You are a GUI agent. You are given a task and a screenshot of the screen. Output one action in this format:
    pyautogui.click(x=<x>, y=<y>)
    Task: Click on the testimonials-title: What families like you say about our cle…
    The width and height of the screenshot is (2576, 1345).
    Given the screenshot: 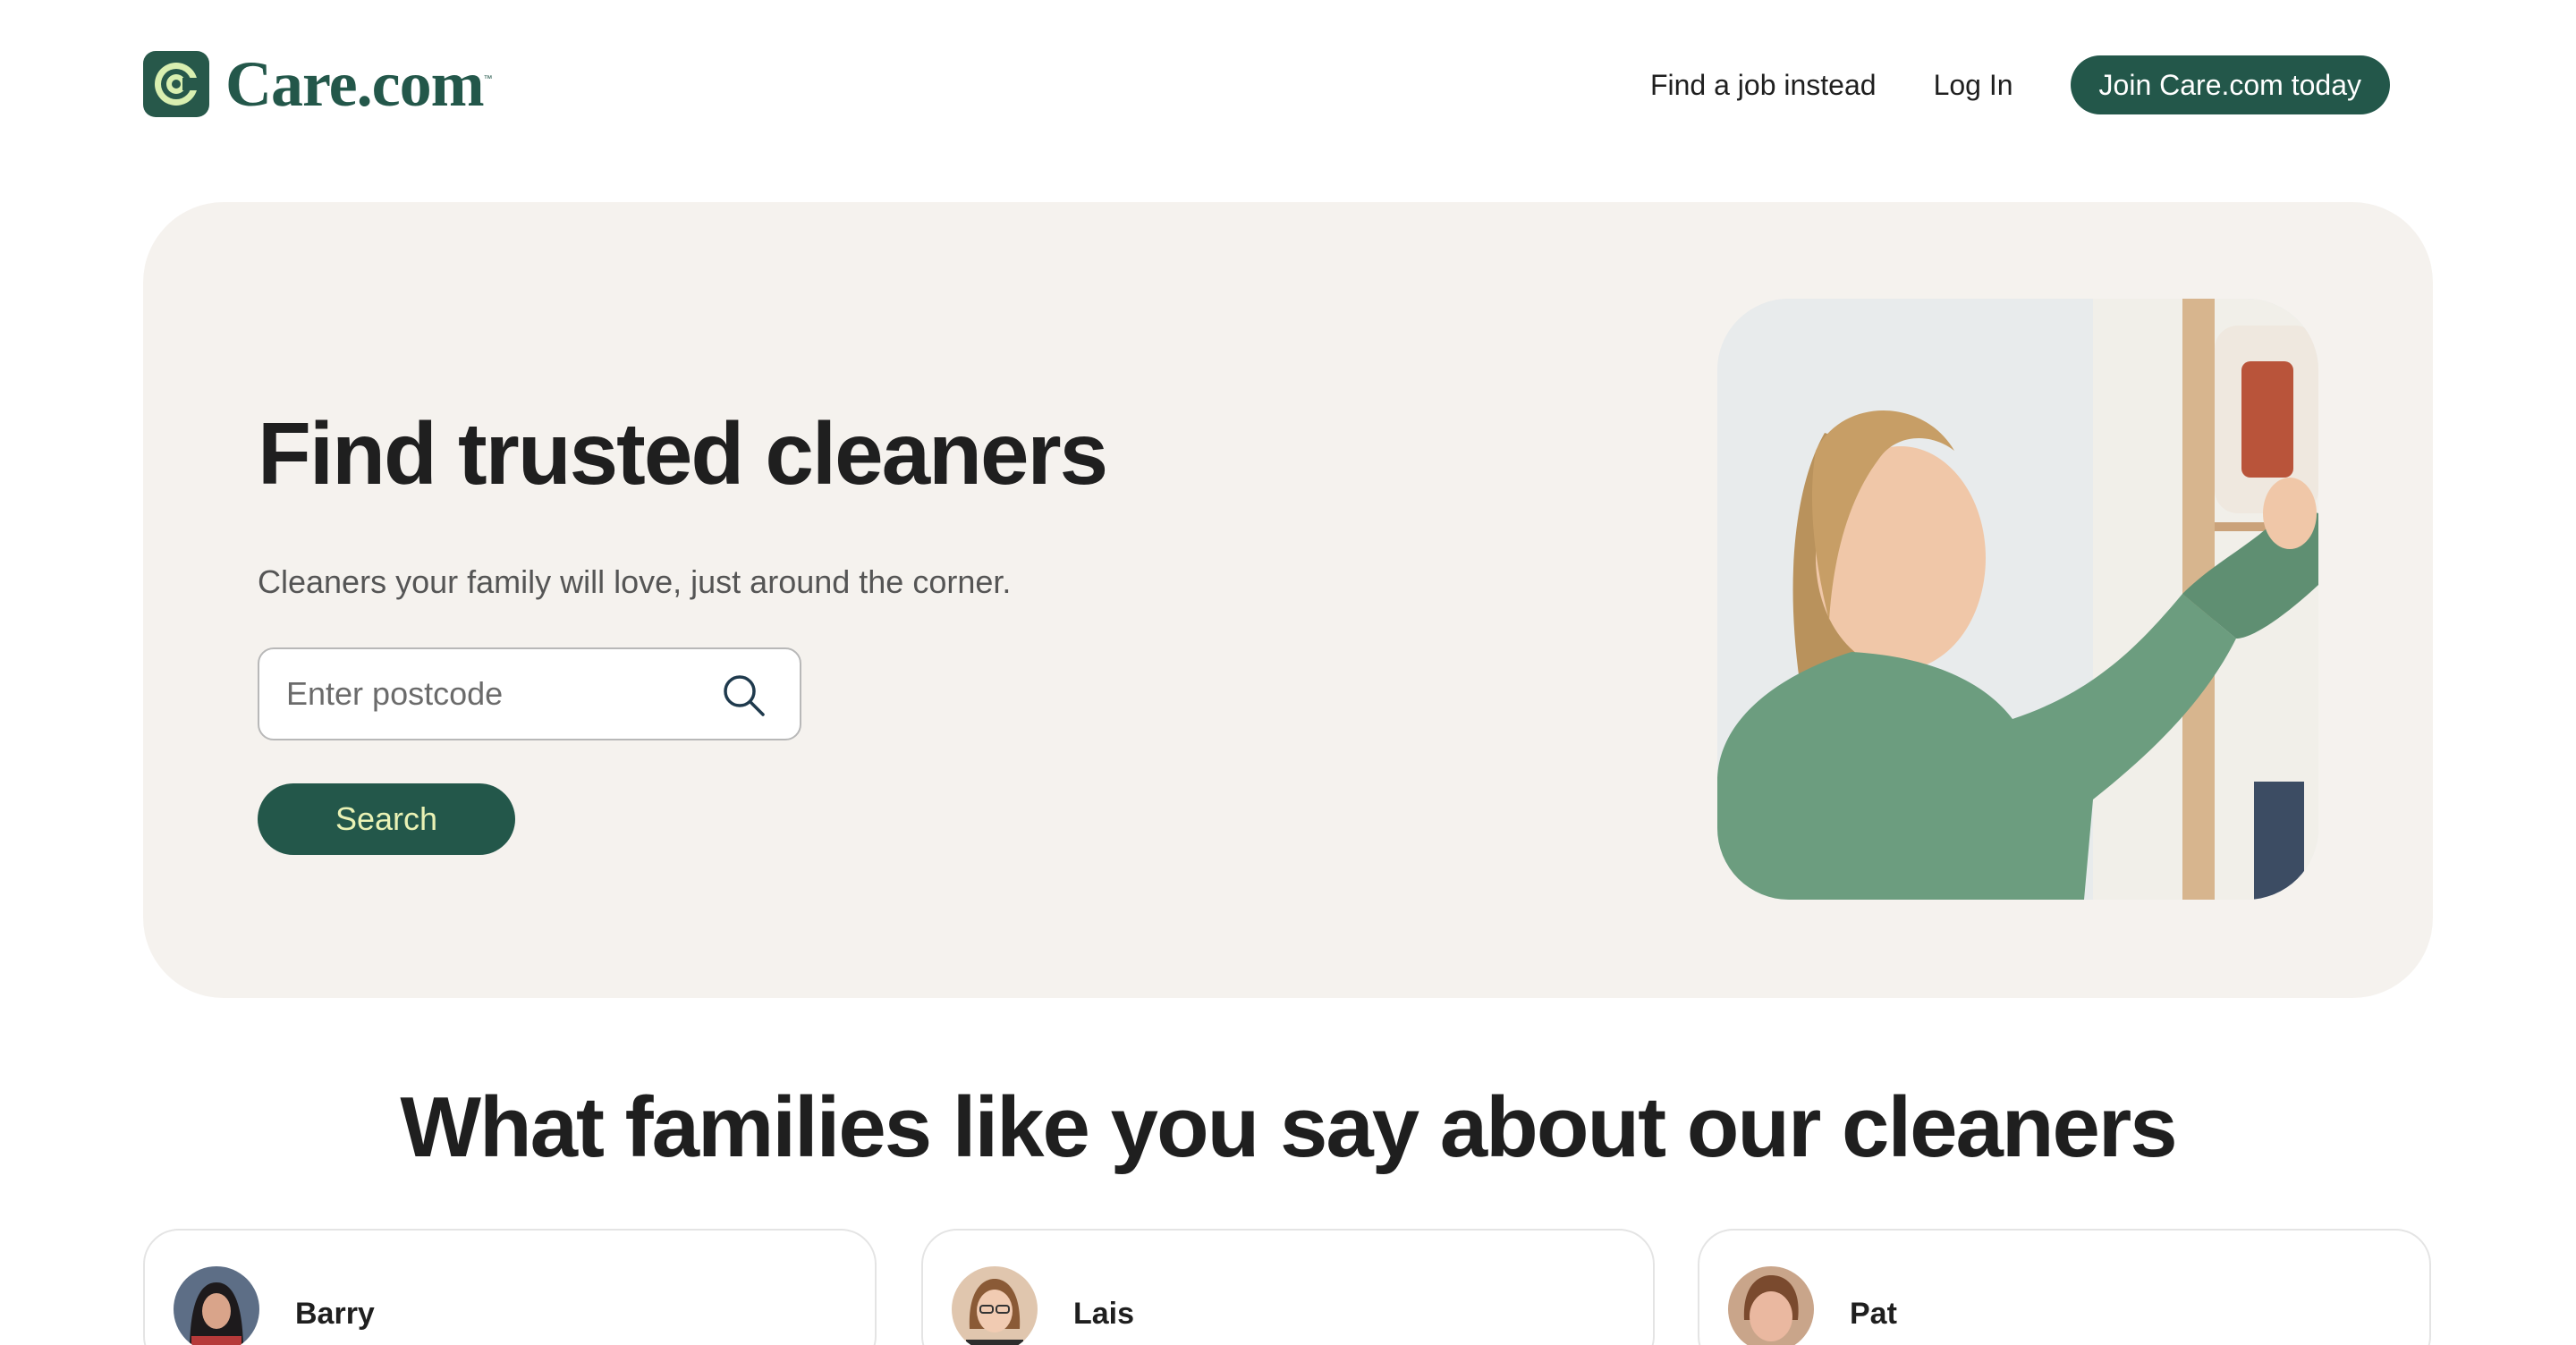 What is the action you would take?
    pyautogui.click(x=1288, y=1127)
    